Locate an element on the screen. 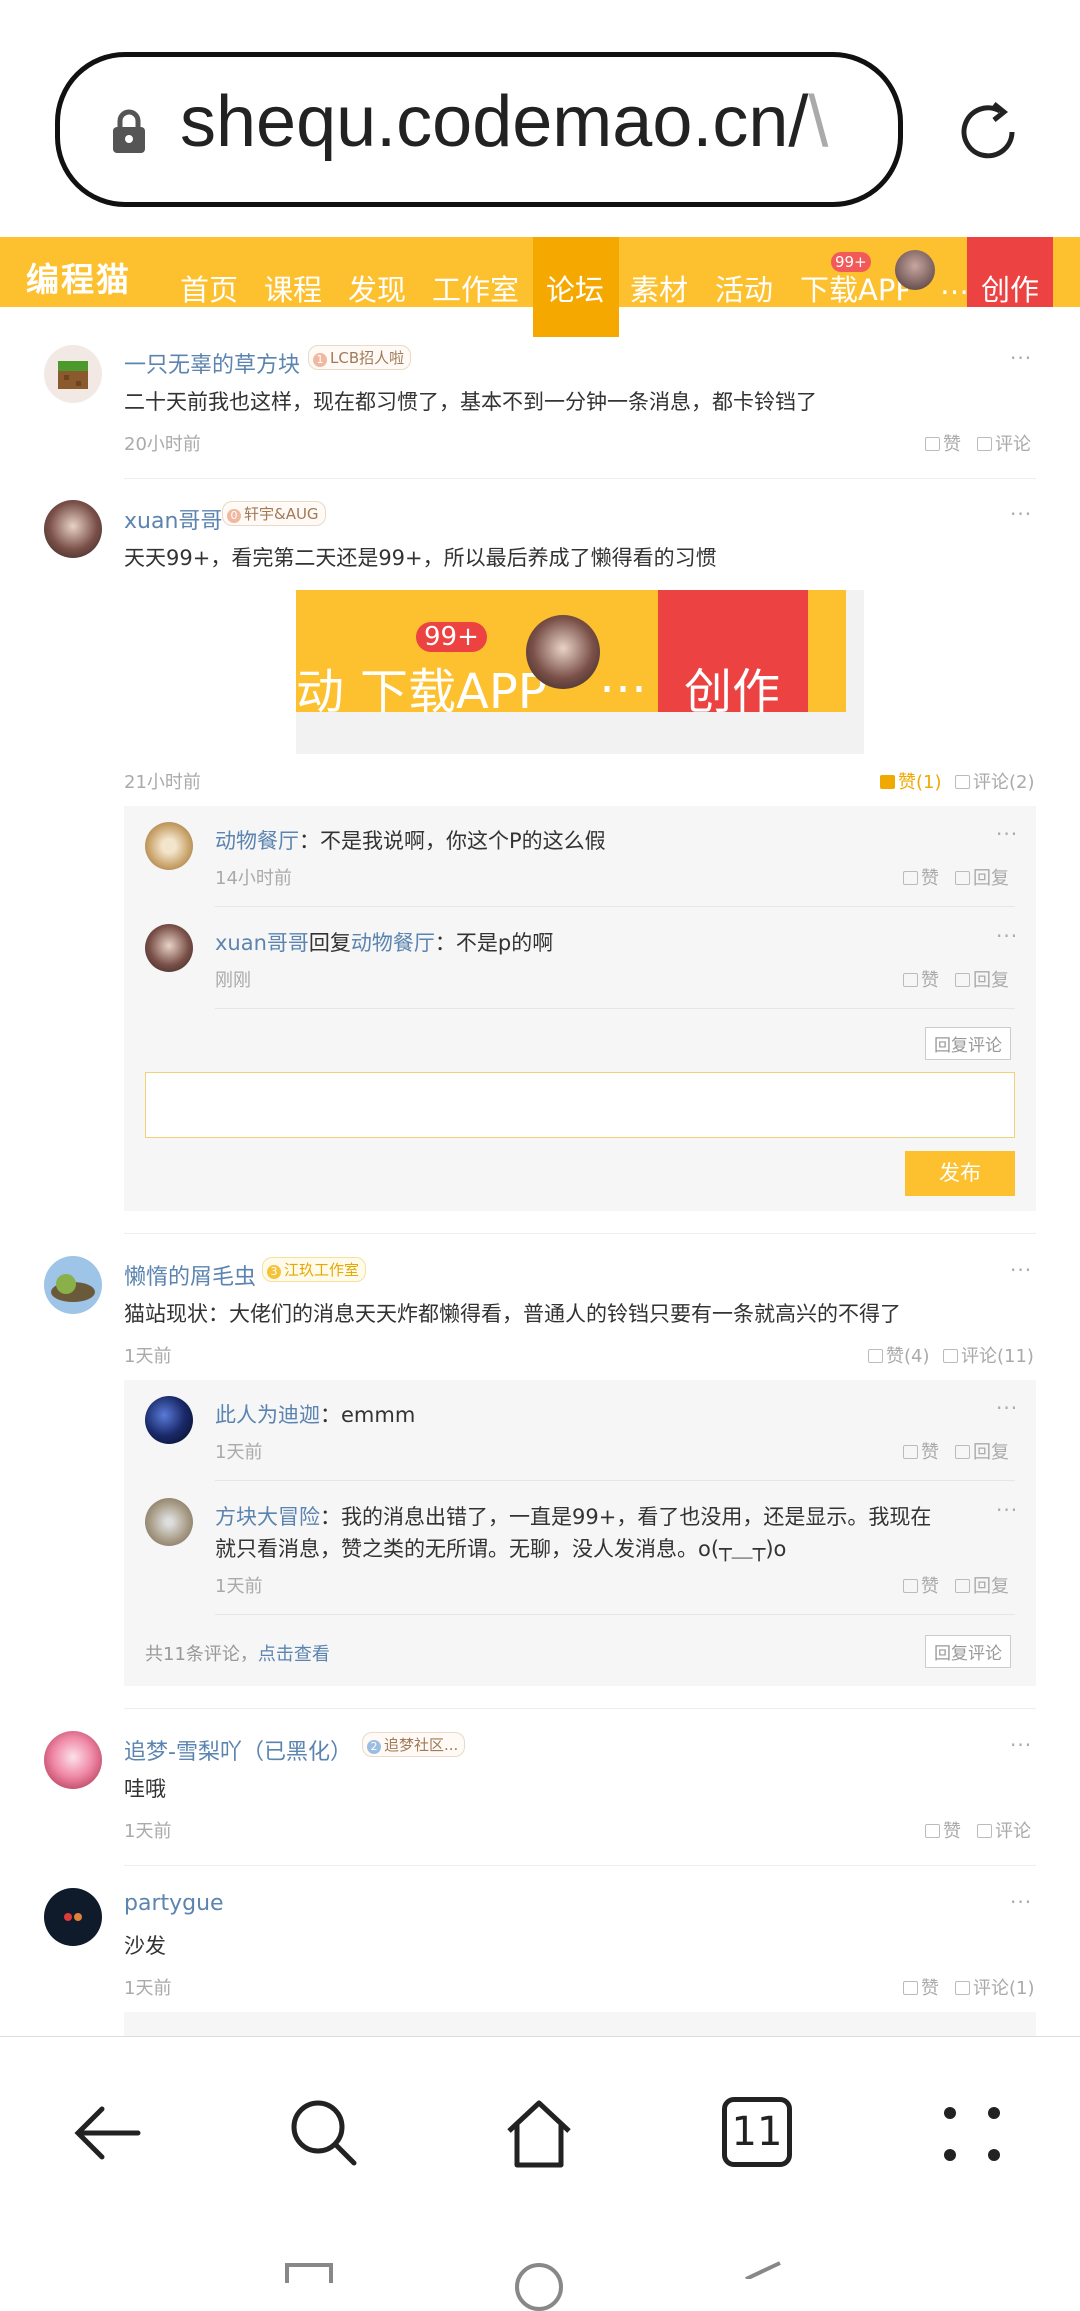  home-icon is located at coordinates (539, 2133).